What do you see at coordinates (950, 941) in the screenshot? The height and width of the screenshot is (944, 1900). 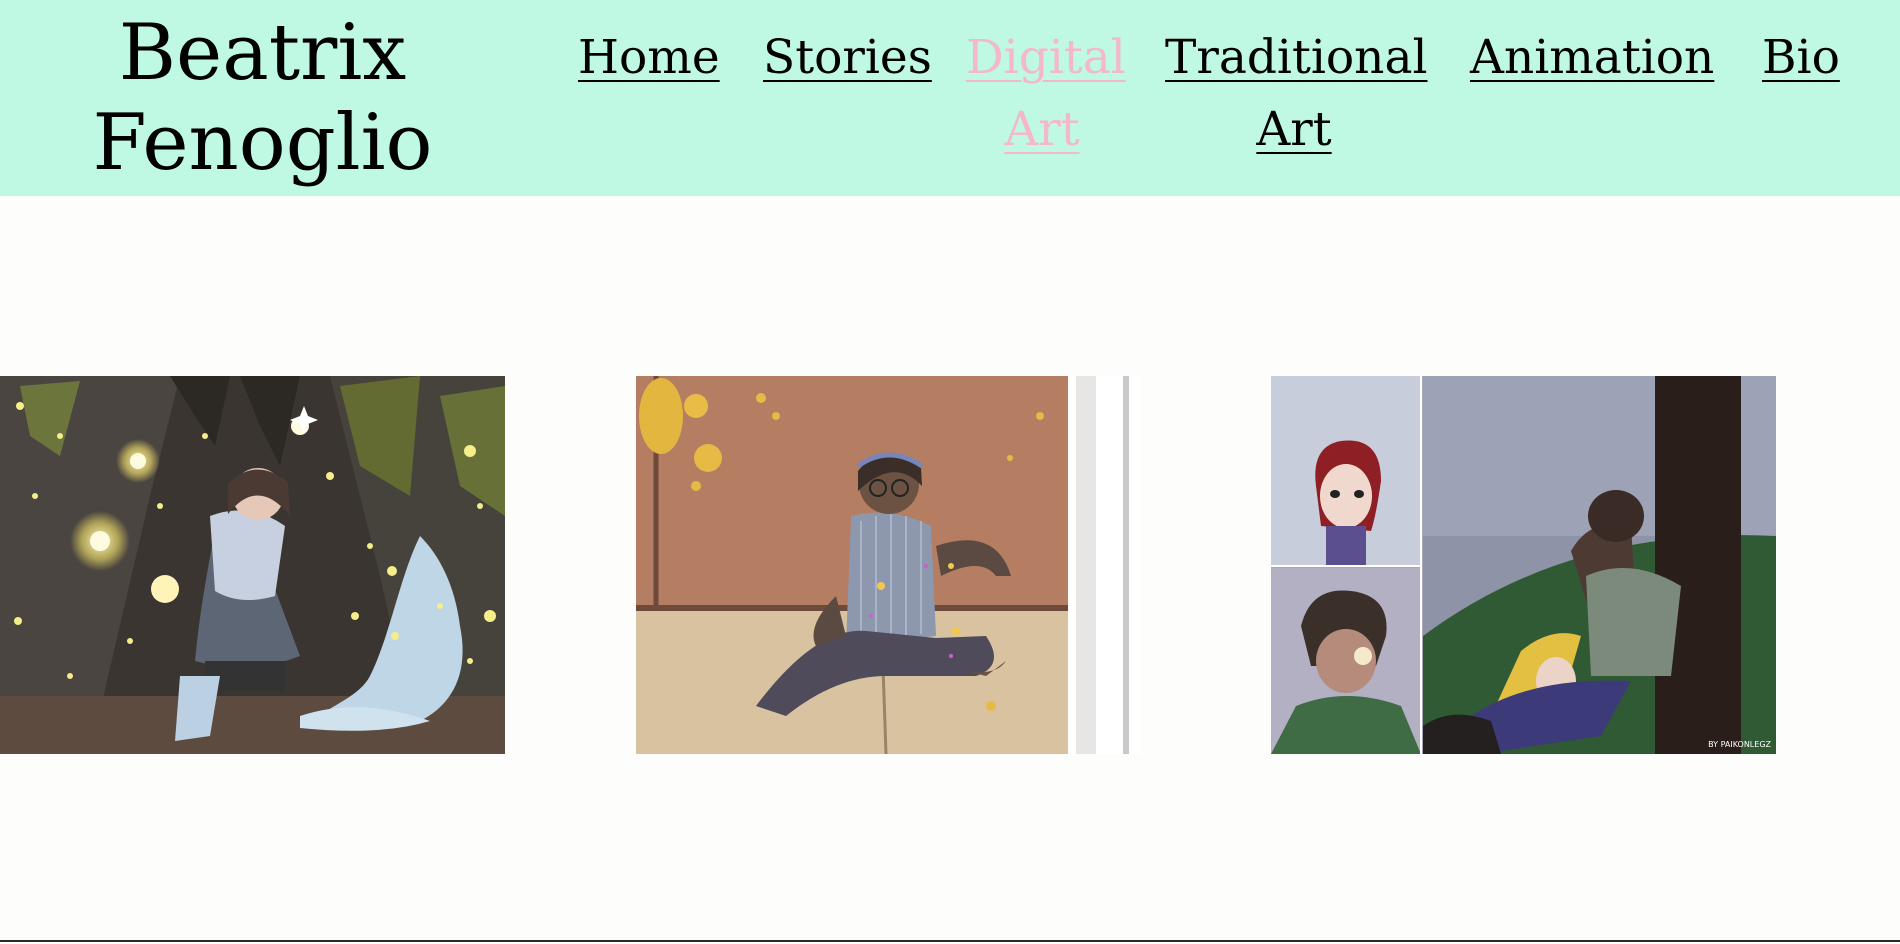 I see `footer-divider` at bounding box center [950, 941].